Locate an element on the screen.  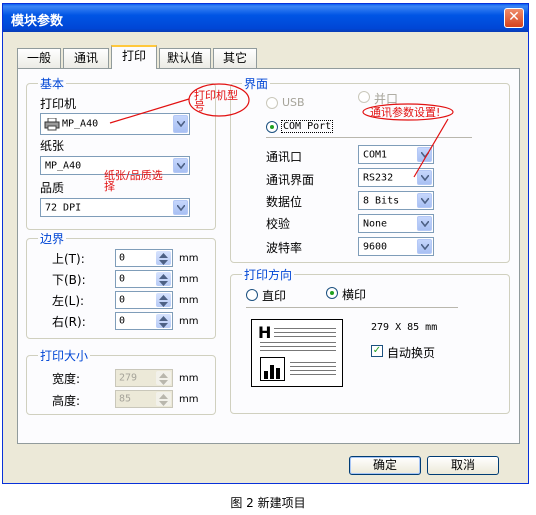
ok-button: 确定 is located at coordinates (385, 465).